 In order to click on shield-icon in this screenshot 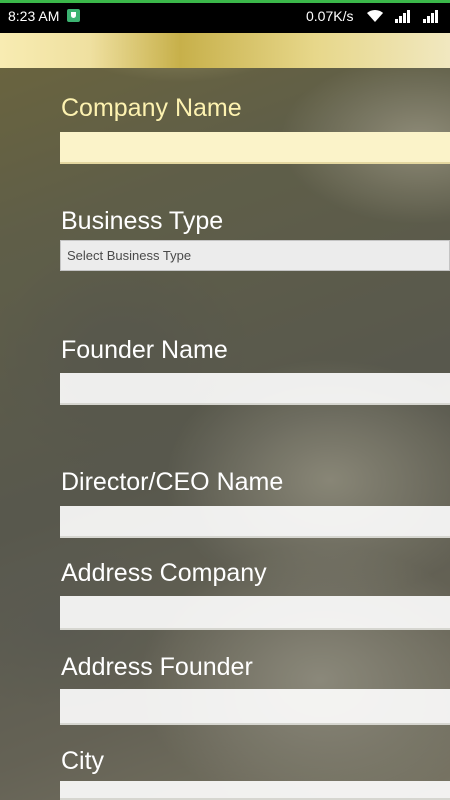, I will do `click(73, 15)`.